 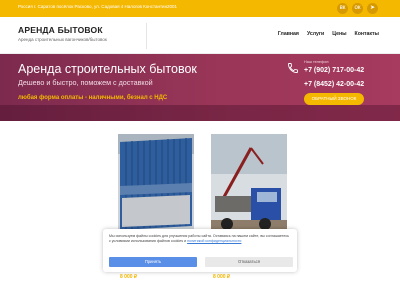 What do you see at coordinates (328, 34) in the screenshot?
I see `main-nav: Главная Услуги Цены Контакты` at bounding box center [328, 34].